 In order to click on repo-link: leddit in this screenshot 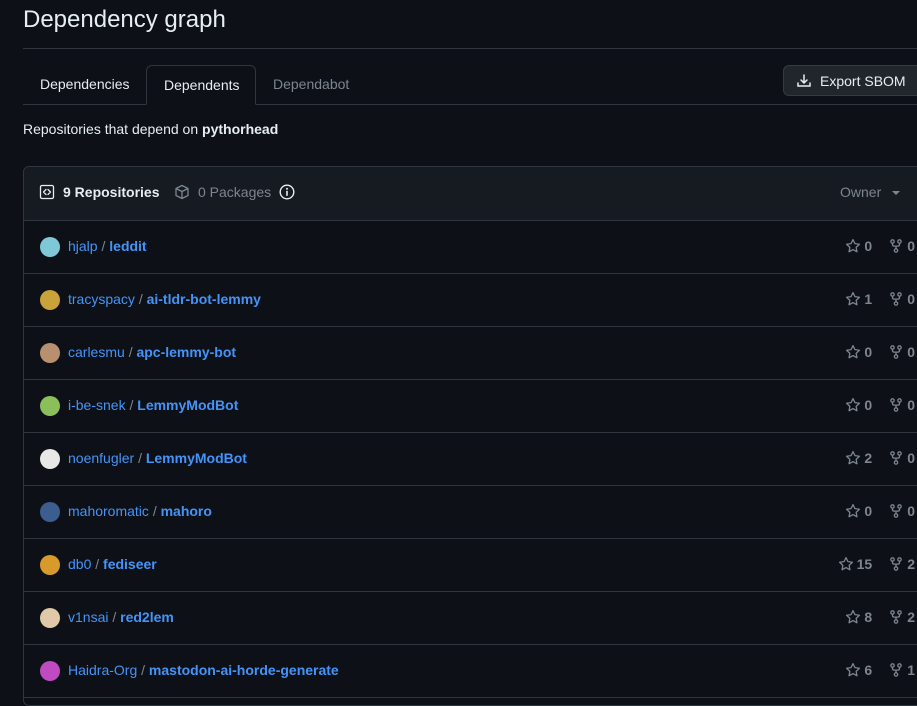, I will do `click(127, 246)`.